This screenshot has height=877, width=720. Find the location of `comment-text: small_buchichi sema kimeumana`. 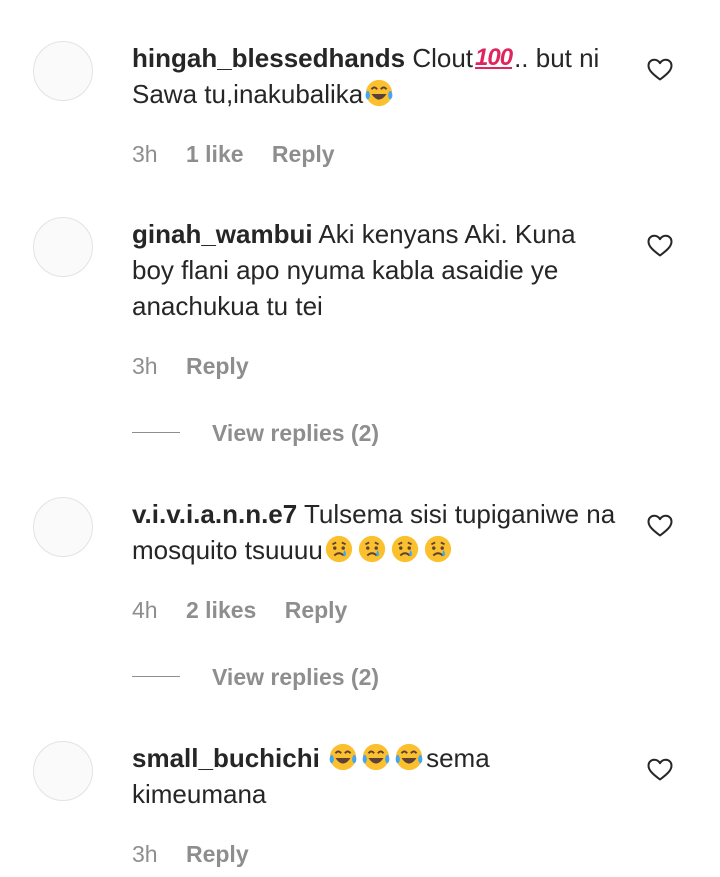

comment-text: small_buchichi sema kimeumana is located at coordinates (377, 776).